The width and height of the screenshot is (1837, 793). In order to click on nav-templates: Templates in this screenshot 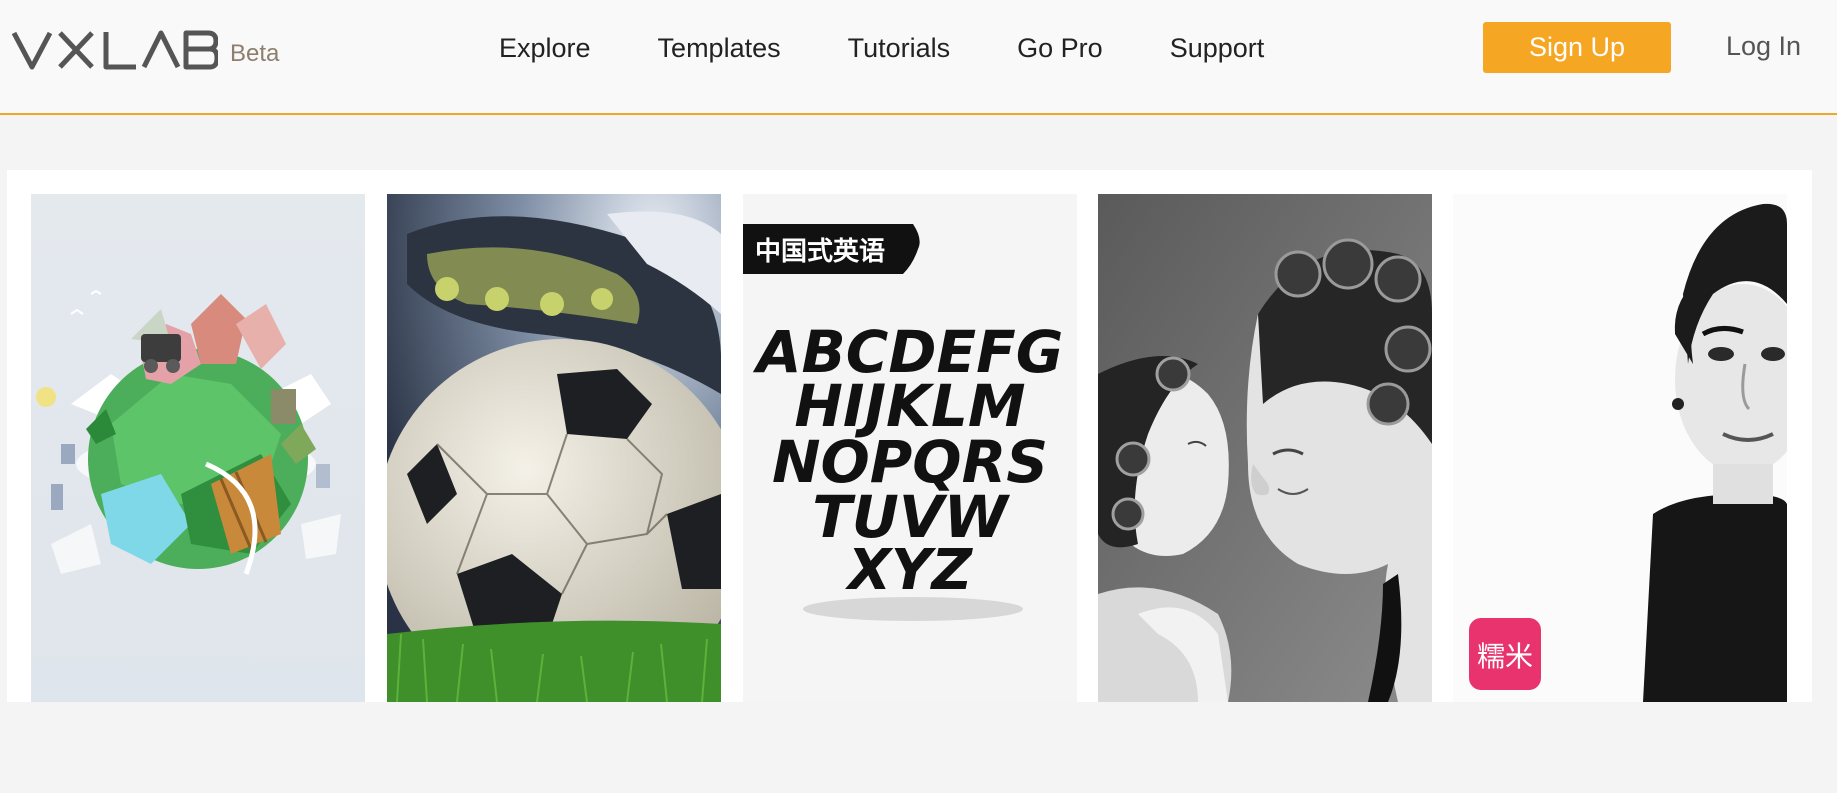, I will do `click(719, 48)`.